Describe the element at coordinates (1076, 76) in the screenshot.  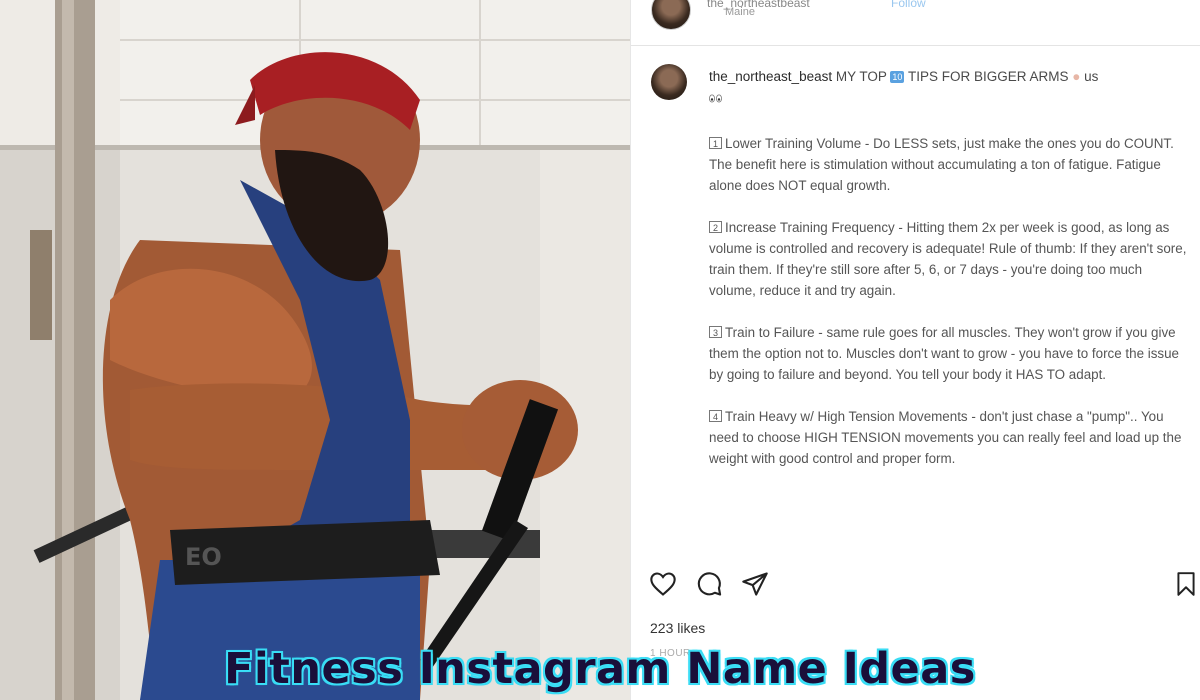
I see `flexed-arm-icon: ●` at that location.